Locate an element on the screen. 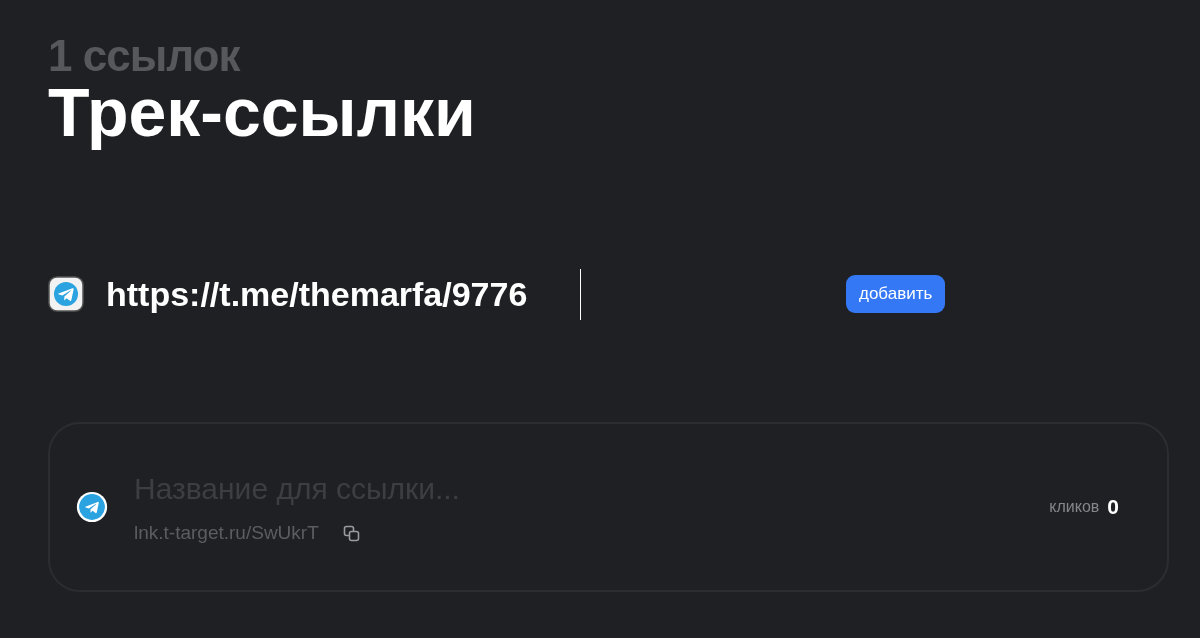  copy-icon is located at coordinates (351, 533).